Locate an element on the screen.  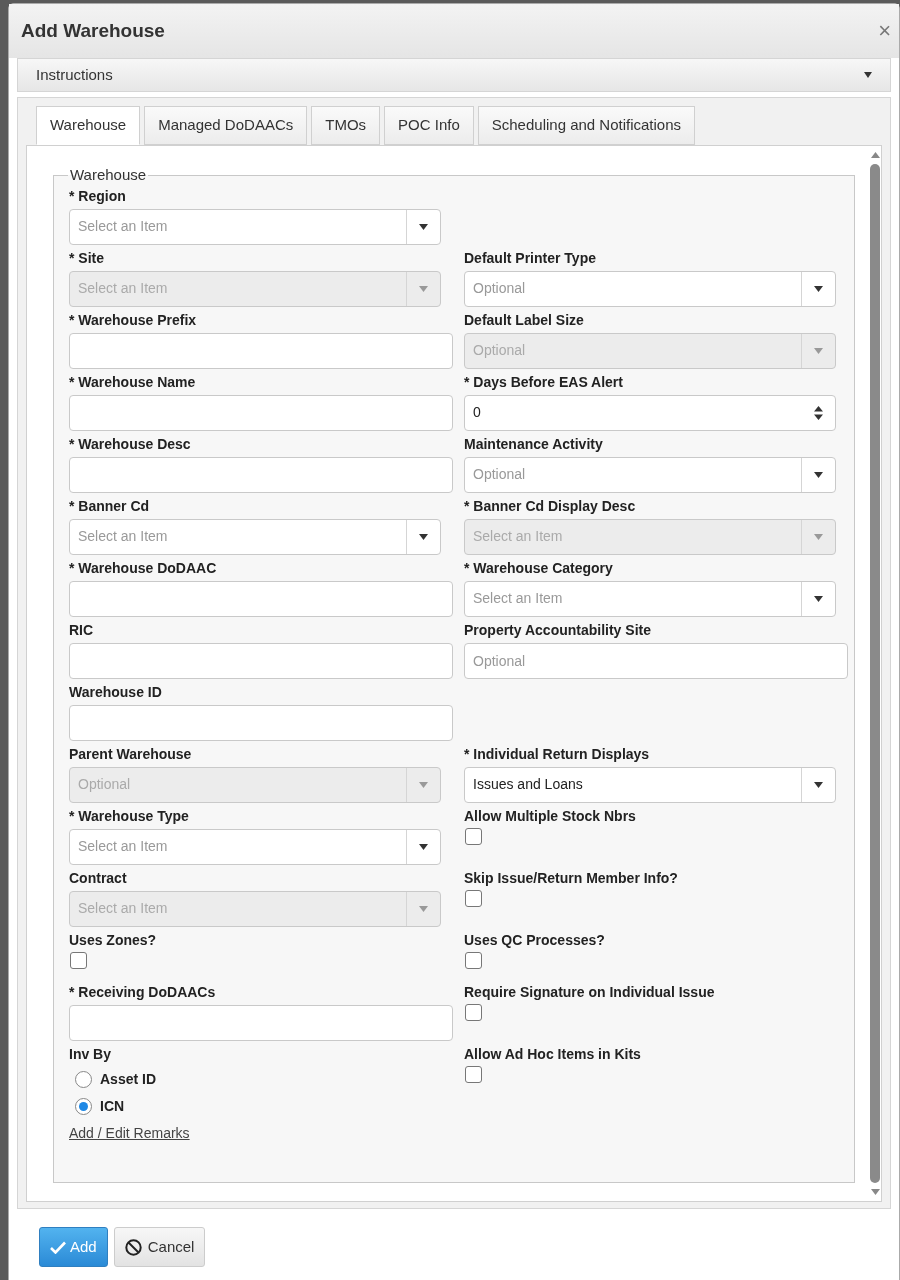
field-label: * Warehouse DoDAAC is located at coordinates (143, 567).